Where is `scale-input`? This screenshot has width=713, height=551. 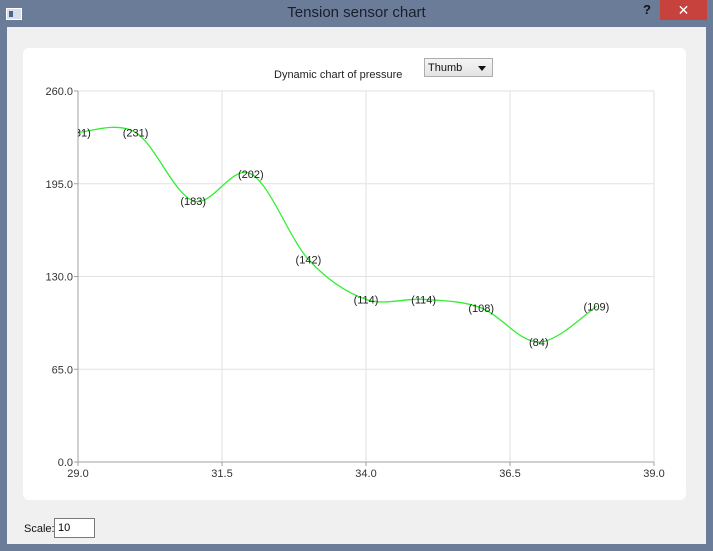 scale-input is located at coordinates (74, 528).